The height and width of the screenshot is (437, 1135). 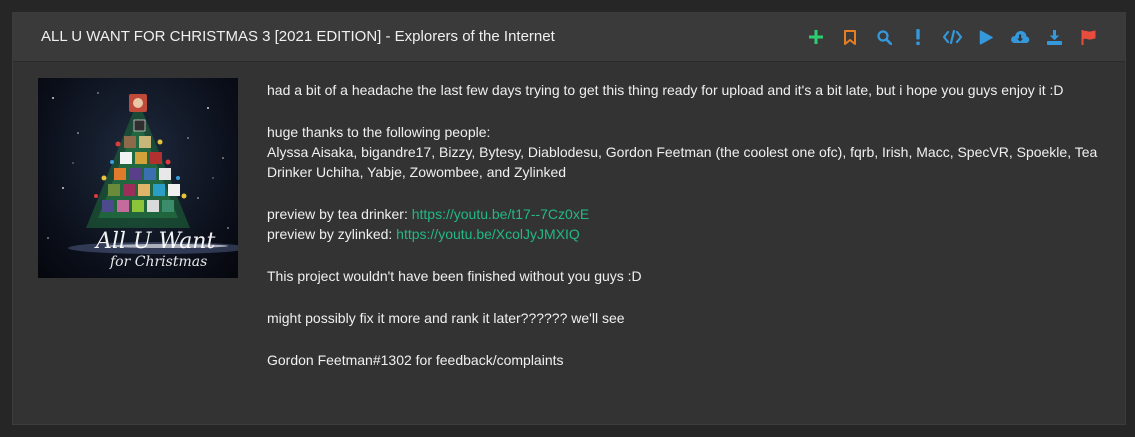 I want to click on bookmark-button, so click(x=850, y=37).